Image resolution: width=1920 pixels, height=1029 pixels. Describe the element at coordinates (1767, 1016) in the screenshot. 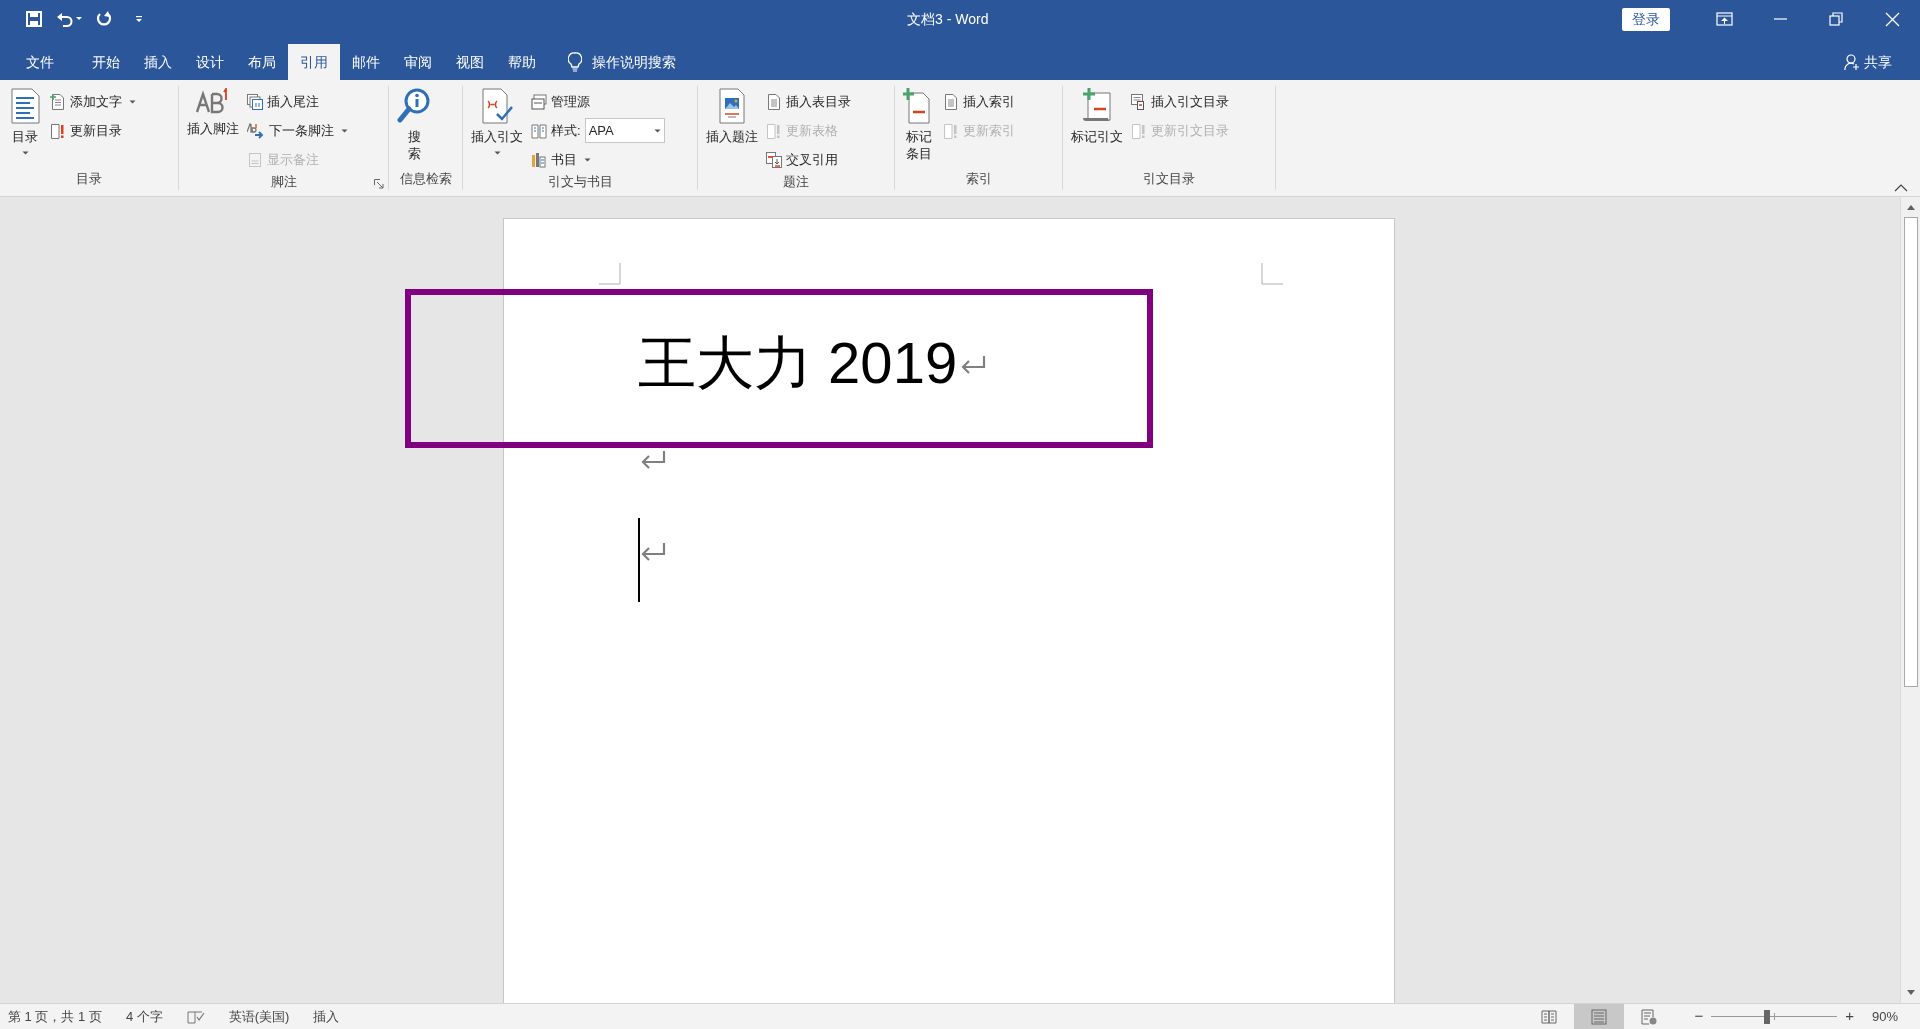

I see `zoom-slider-thumb` at that location.